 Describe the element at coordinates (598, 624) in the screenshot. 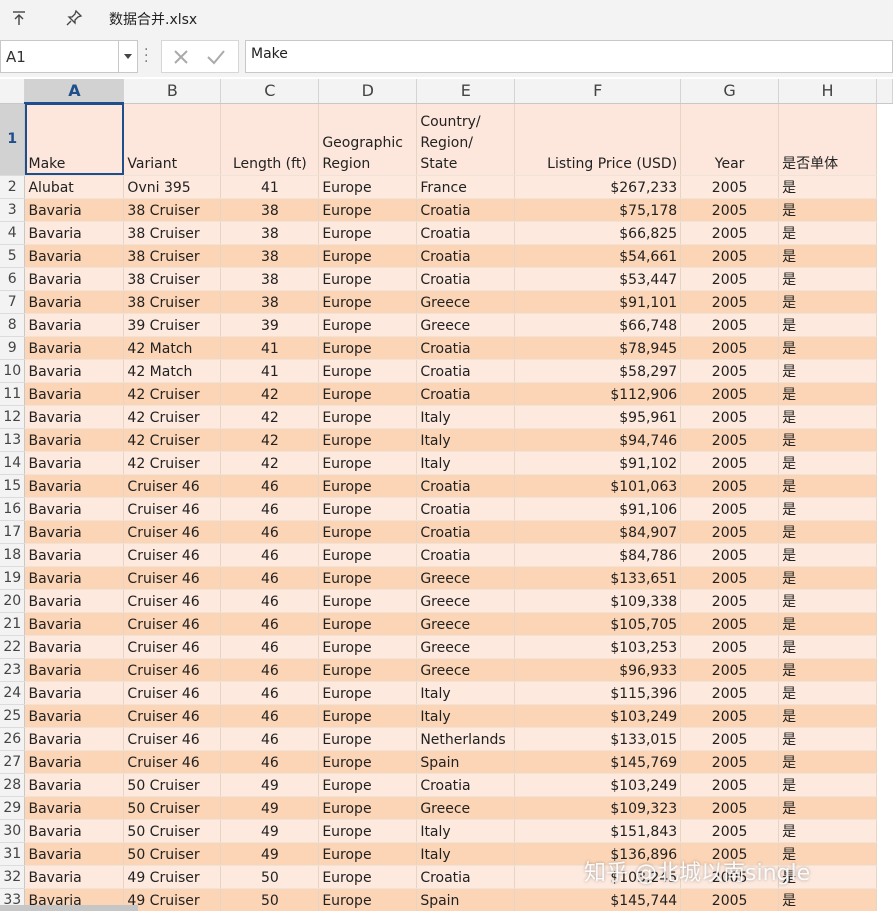

I see `cell-price: $105,705` at that location.